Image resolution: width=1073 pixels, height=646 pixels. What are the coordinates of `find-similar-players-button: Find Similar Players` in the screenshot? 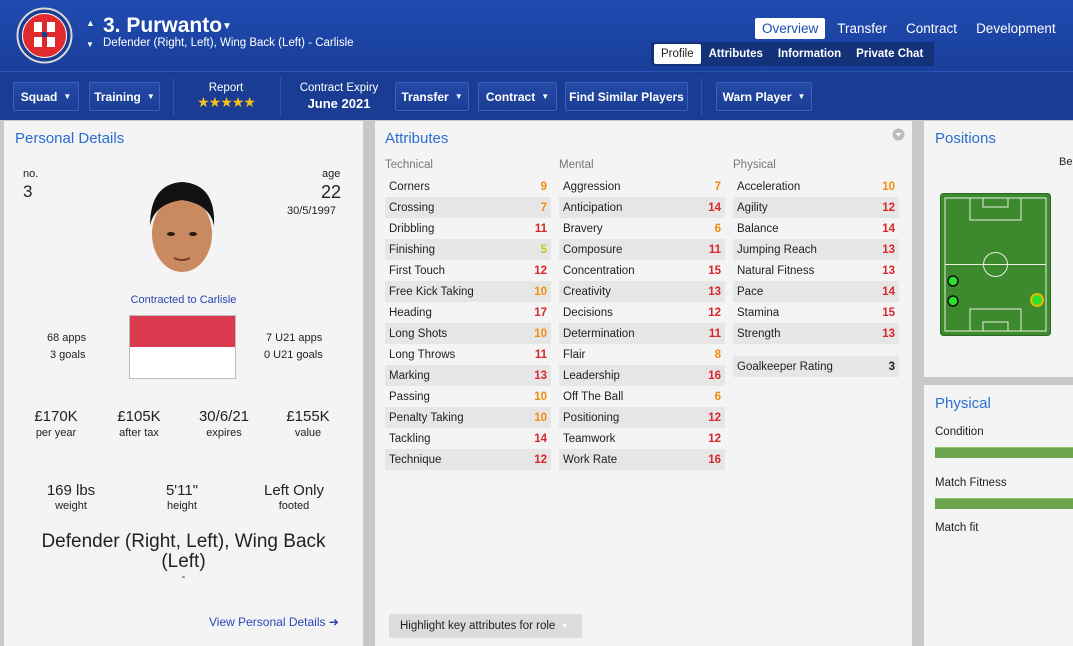 It's located at (626, 96).